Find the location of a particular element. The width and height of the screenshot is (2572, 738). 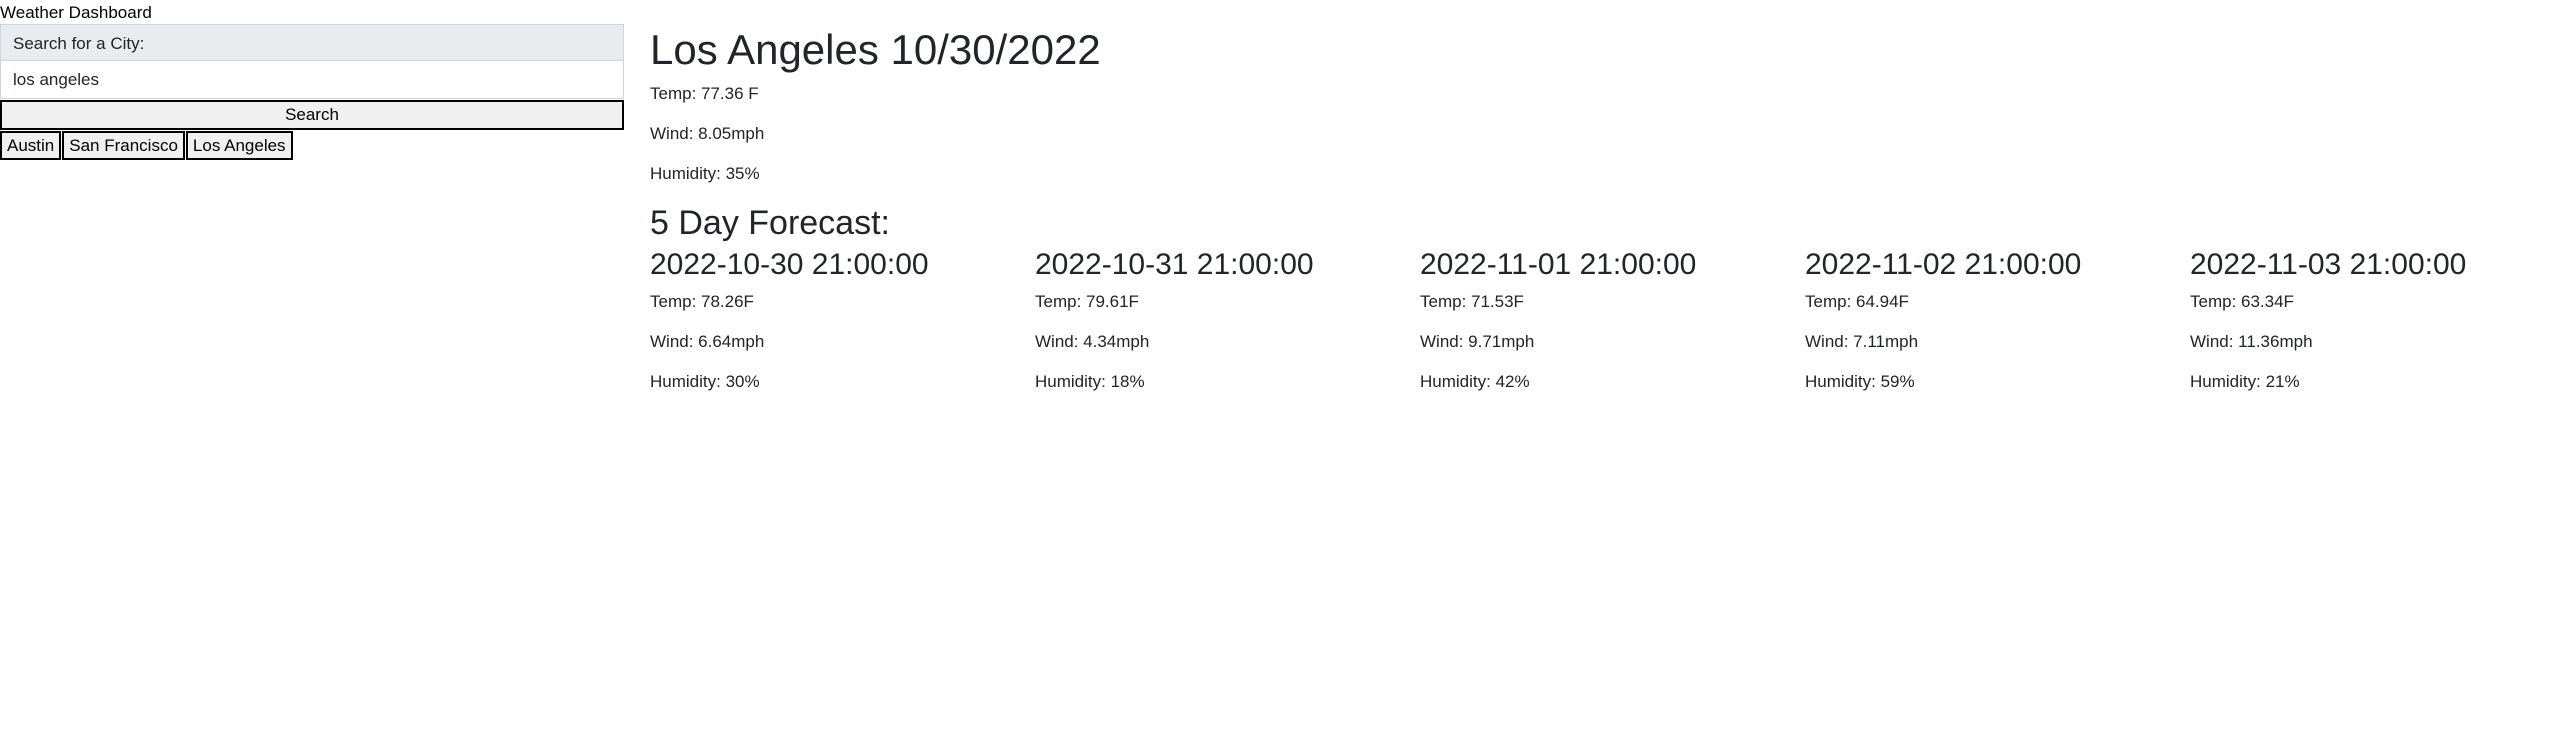

forecast-wind: Wind: 6.64mph is located at coordinates (707, 341).